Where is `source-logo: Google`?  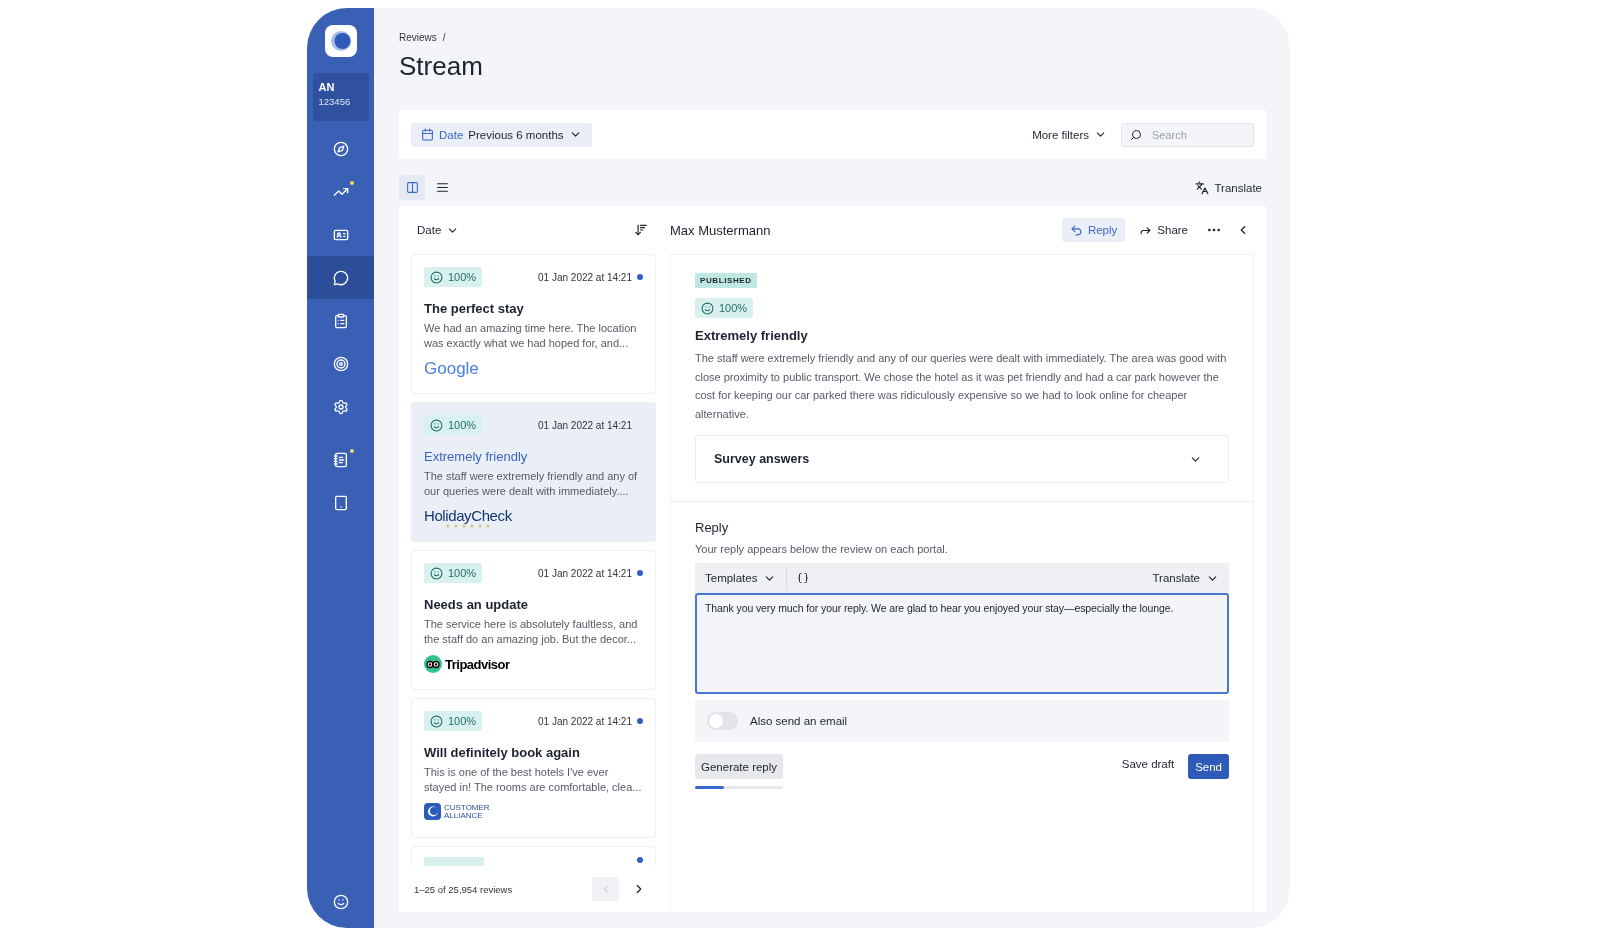
source-logo: Google is located at coordinates (451, 369).